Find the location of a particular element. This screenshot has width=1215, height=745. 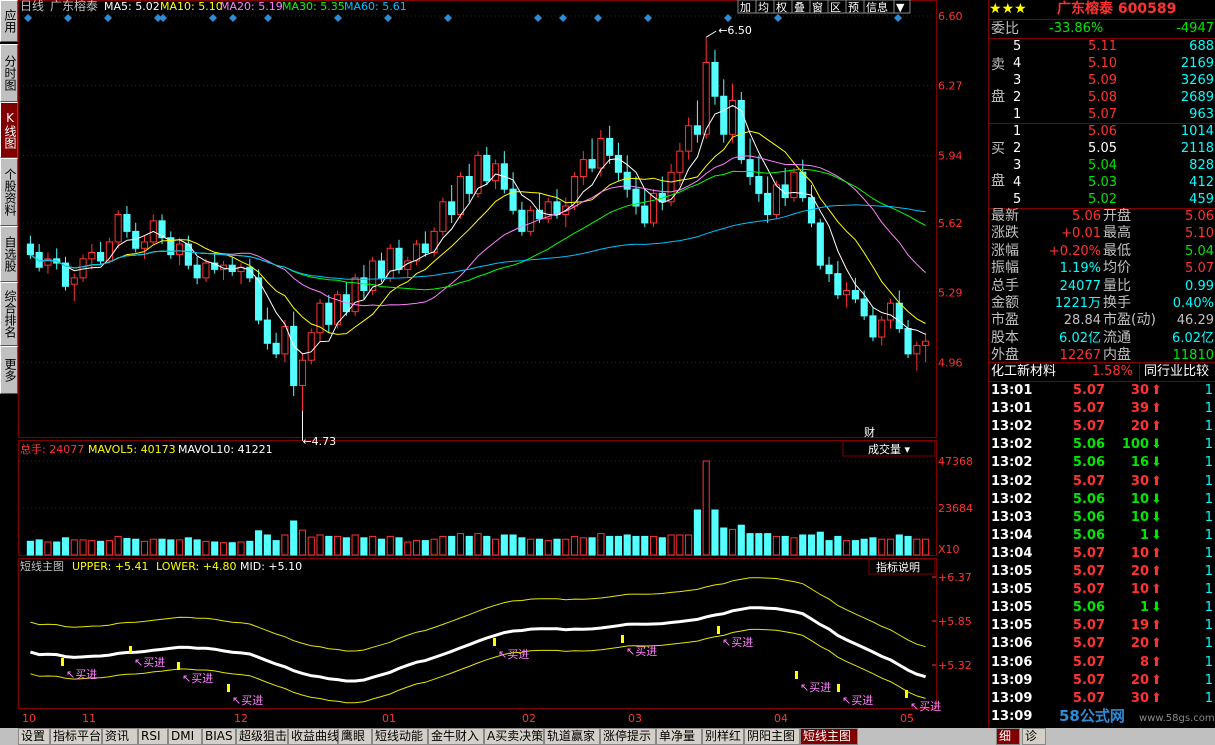

tick-volume: 20 is located at coordinates (1139, 680).